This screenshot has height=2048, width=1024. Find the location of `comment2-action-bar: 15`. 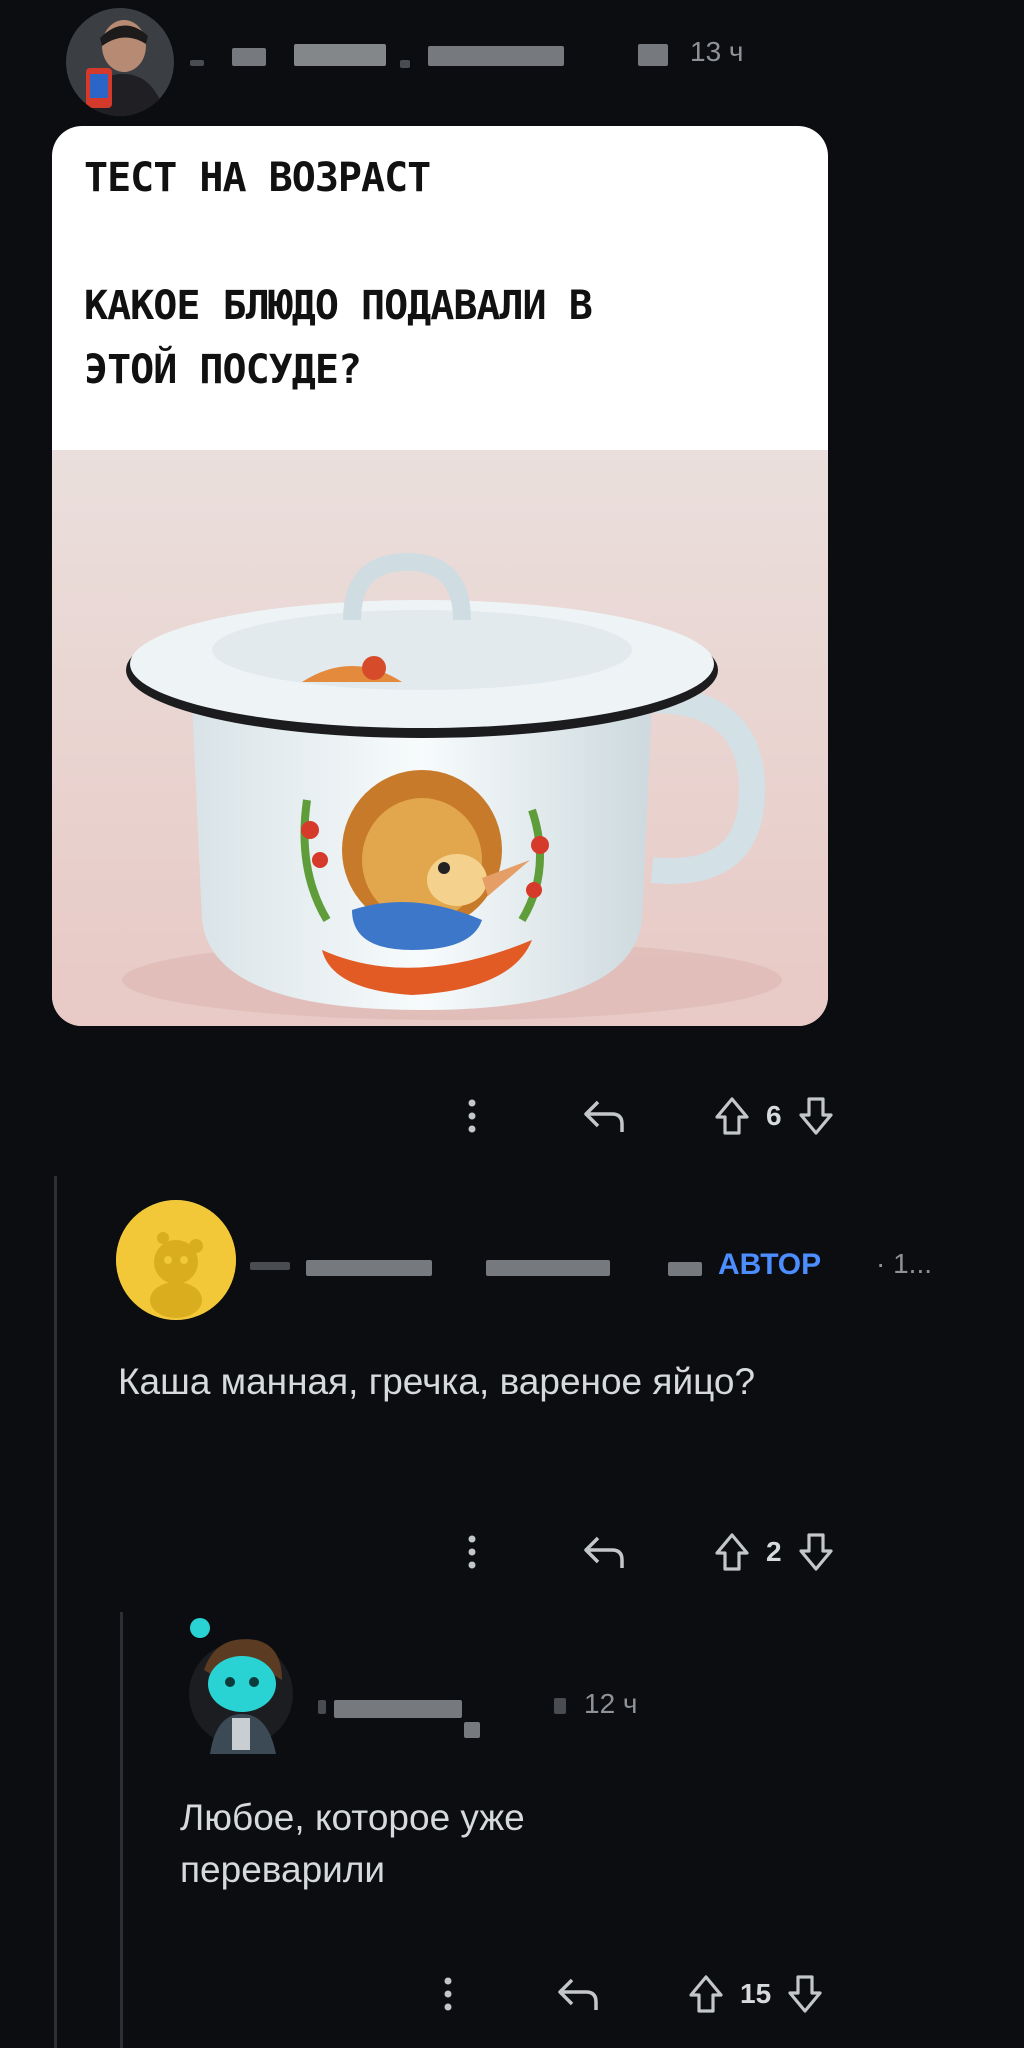

comment2-action-bar: 15 is located at coordinates (628, 1994).